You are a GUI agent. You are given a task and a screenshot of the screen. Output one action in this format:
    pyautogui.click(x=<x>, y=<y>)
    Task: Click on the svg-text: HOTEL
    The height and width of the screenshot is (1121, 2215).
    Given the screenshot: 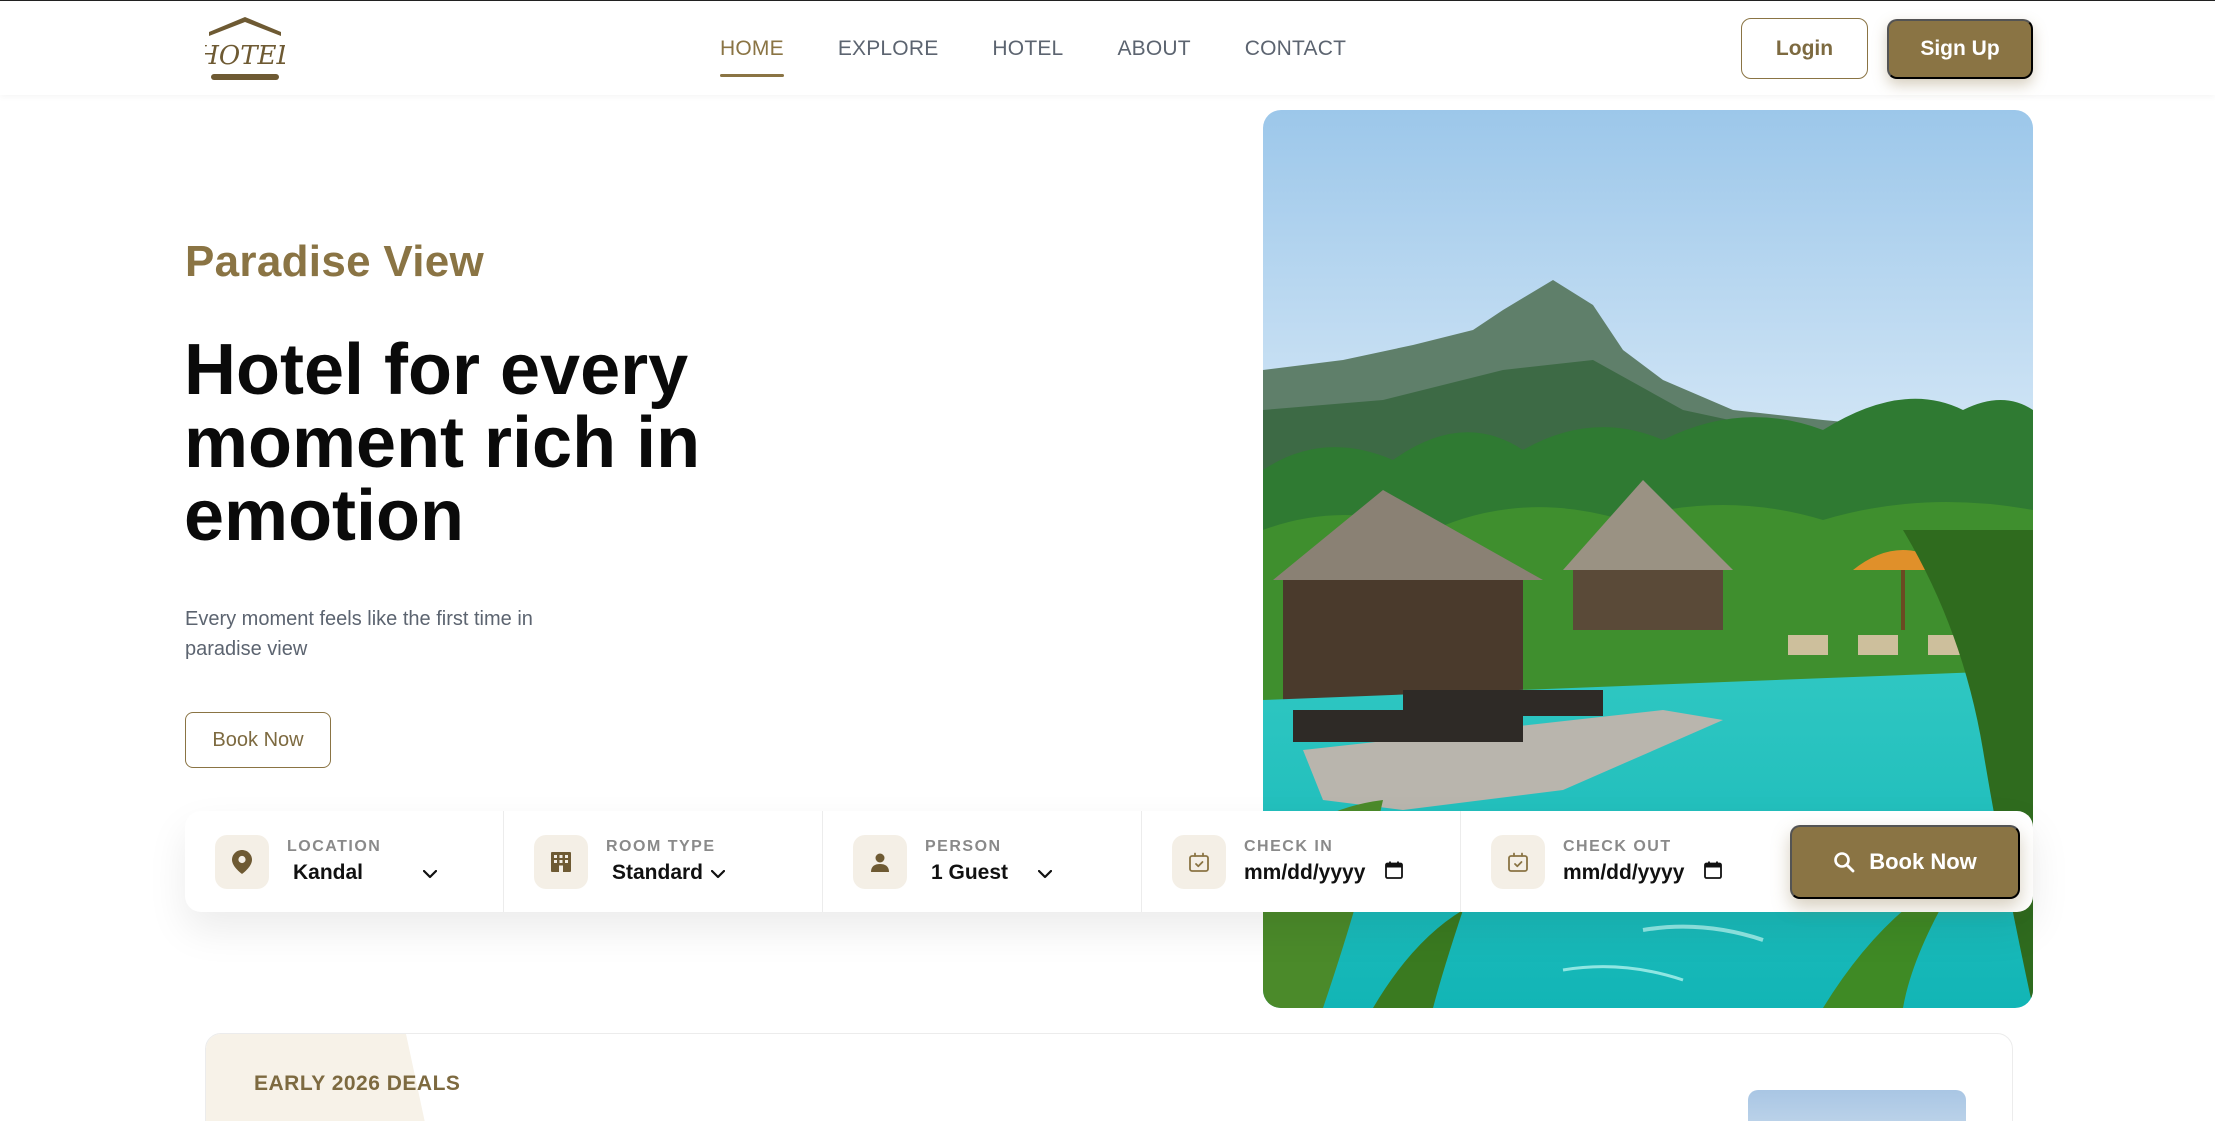 What is the action you would take?
    pyautogui.click(x=245, y=56)
    